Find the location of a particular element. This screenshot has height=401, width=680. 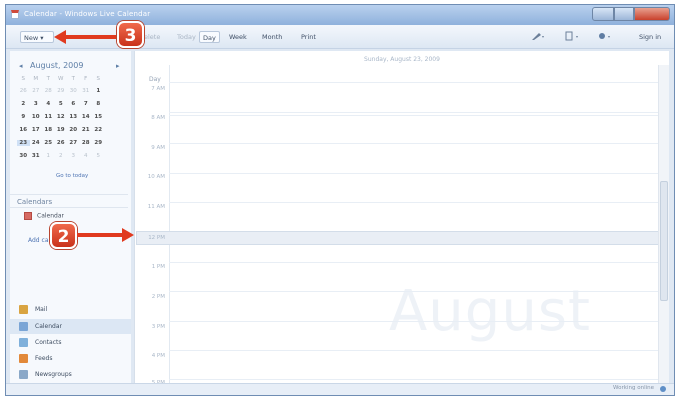

calendar-day-selected: 23 is located at coordinates (23, 143).